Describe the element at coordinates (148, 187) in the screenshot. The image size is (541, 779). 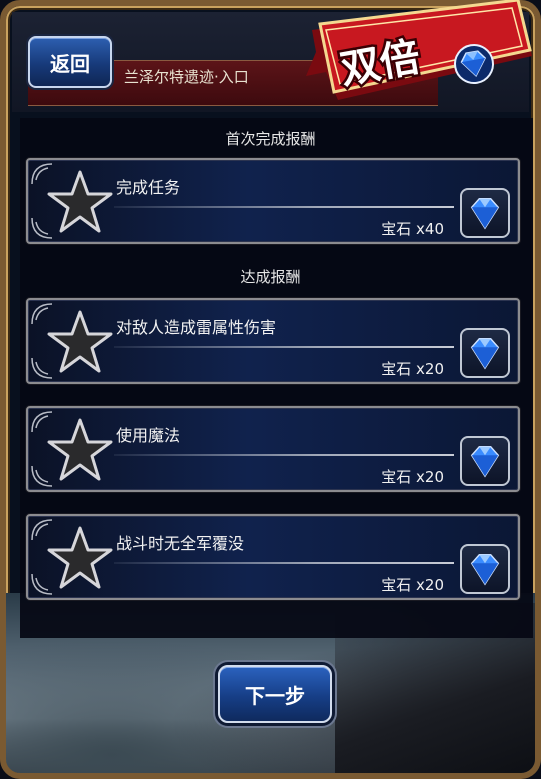
I see `mission-label: 完成任务` at that location.